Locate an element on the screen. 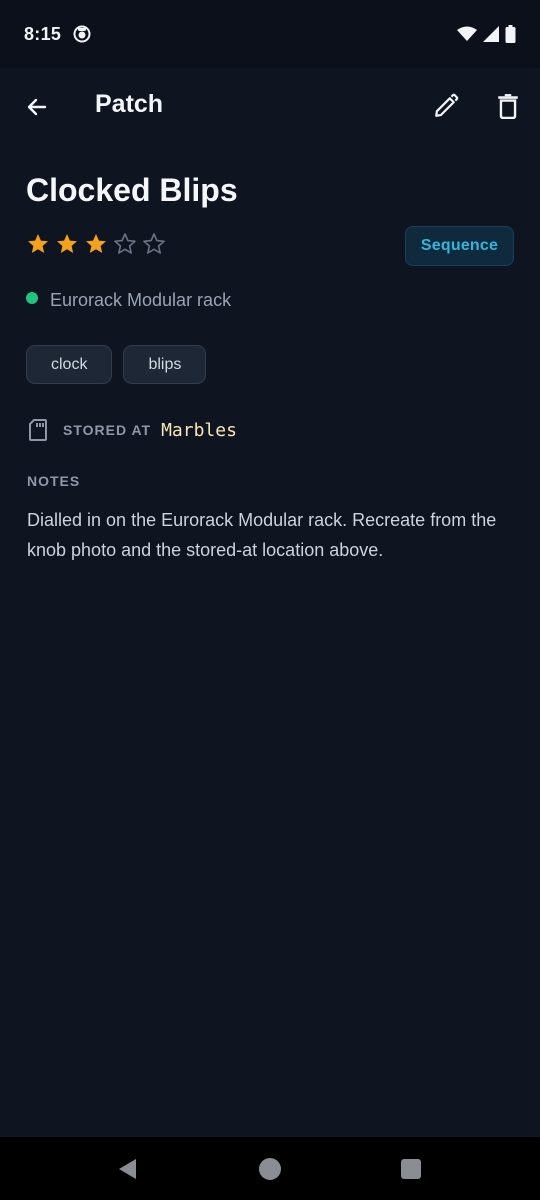 The height and width of the screenshot is (1200, 540). rack-name: Eurorack Modular rack is located at coordinates (141, 300).